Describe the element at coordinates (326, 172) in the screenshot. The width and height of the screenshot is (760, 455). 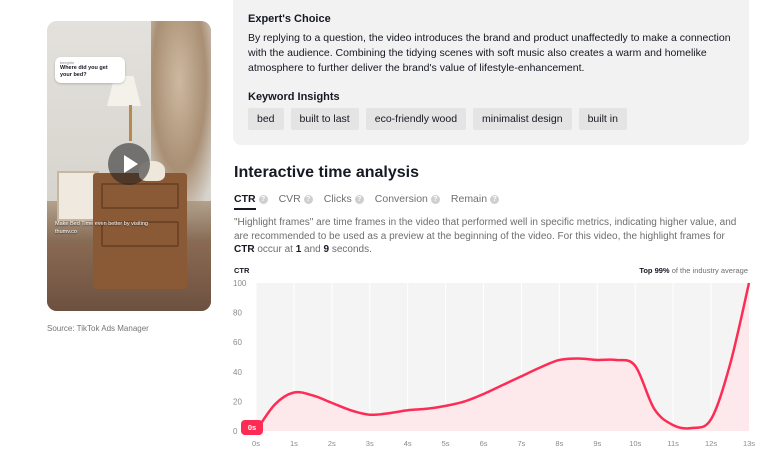
I see `analysis-title: Interactive time analysis` at that location.